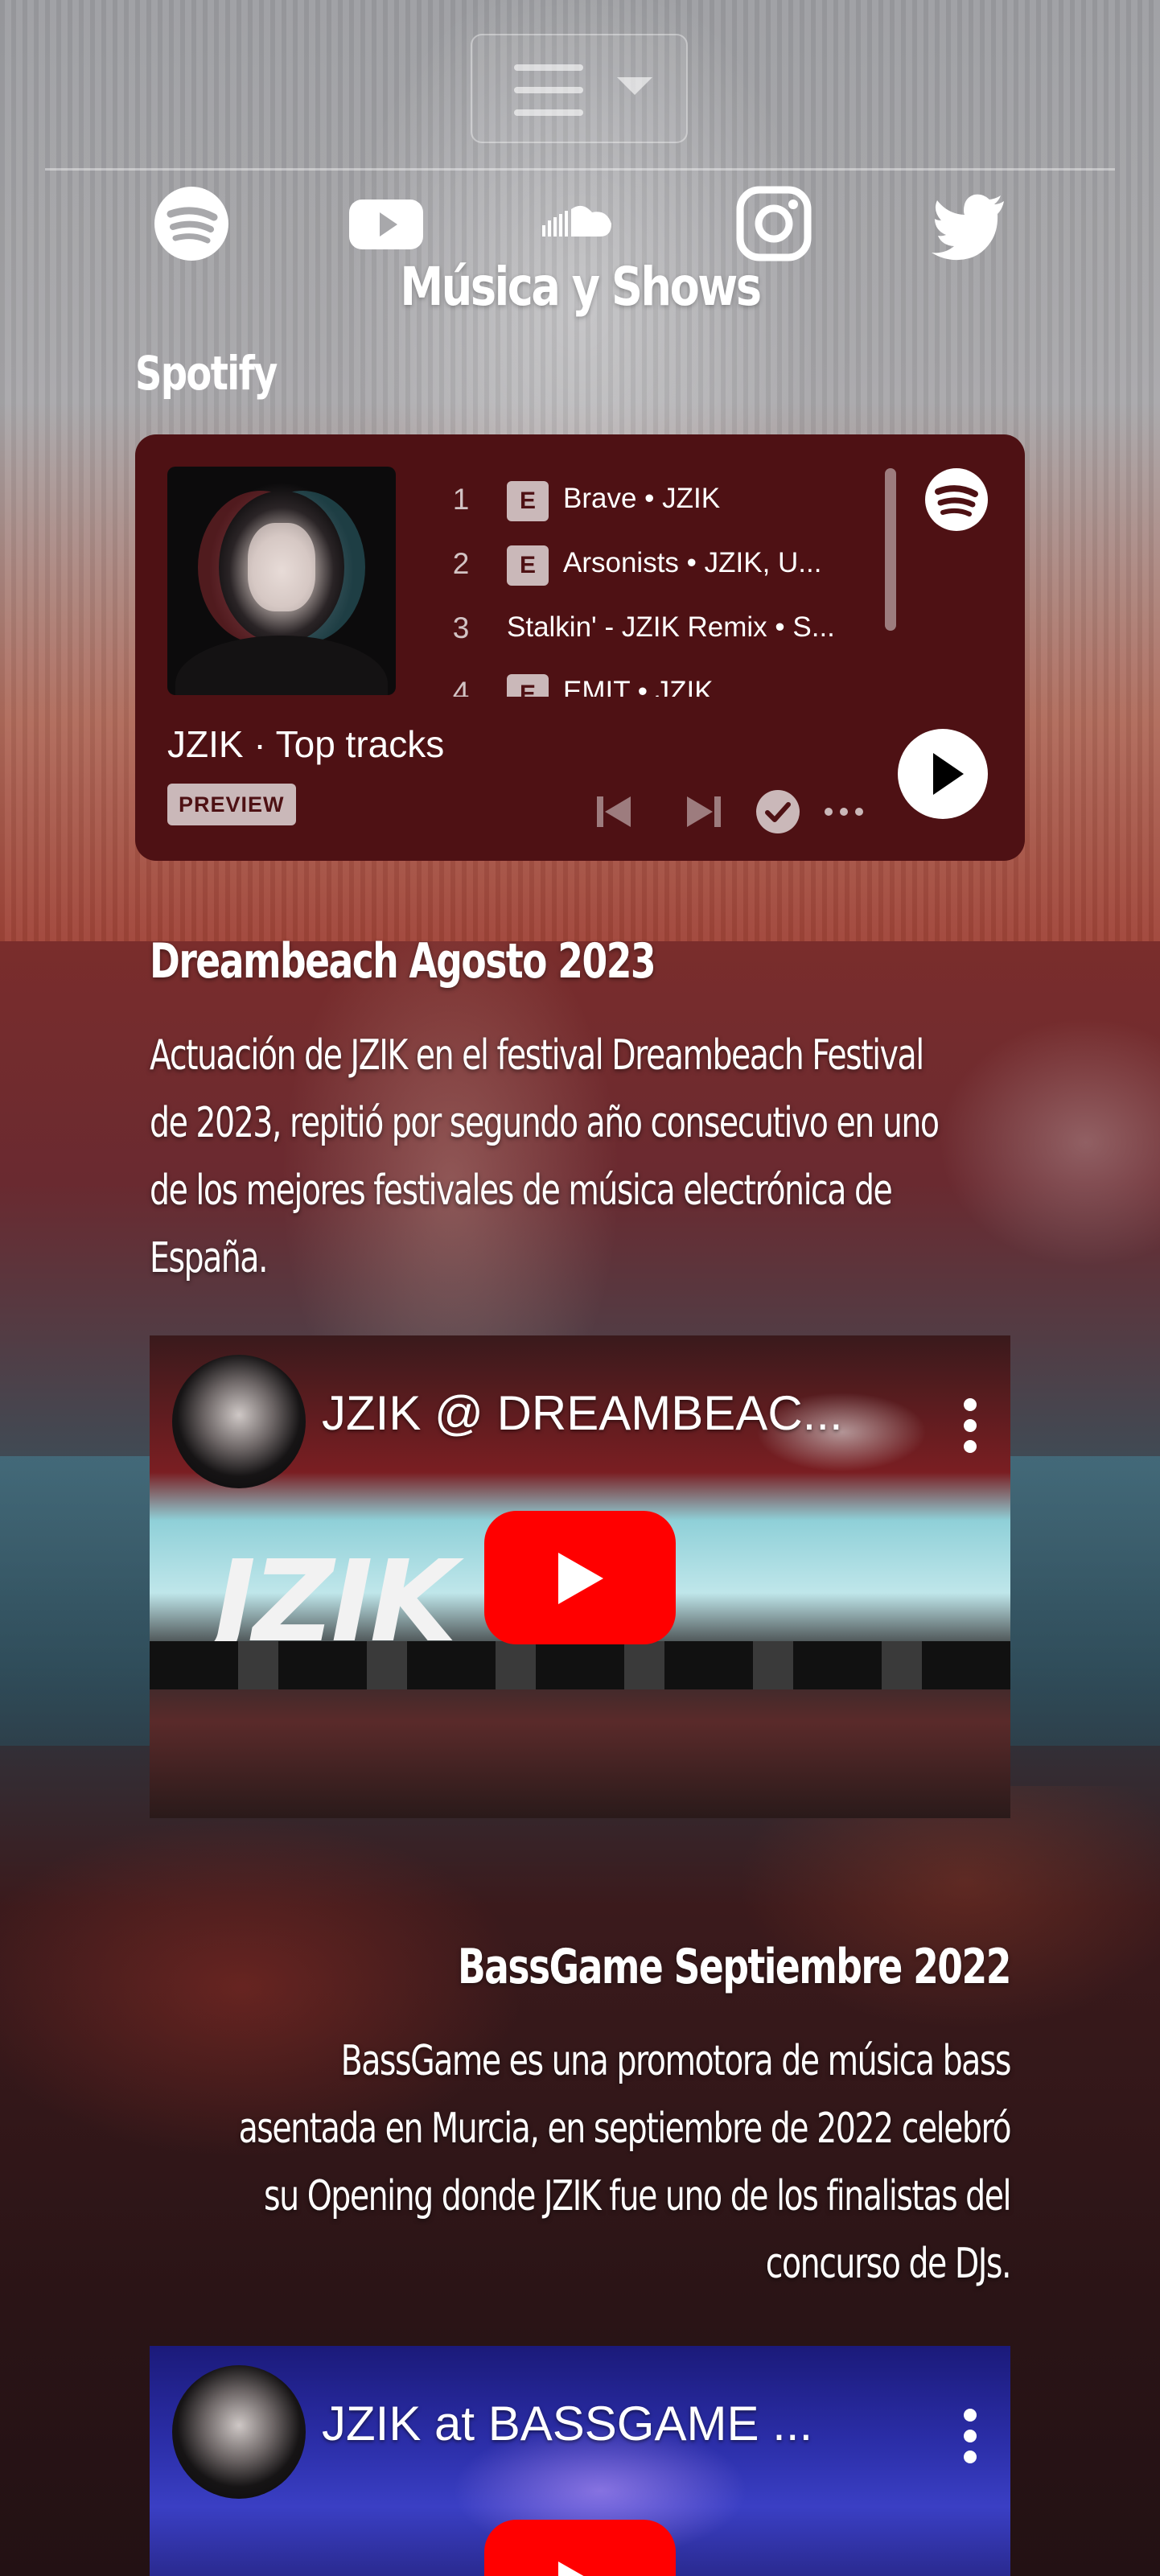 Image resolution: width=1160 pixels, height=2576 pixels. I want to click on caret-down-icon, so click(634, 86).